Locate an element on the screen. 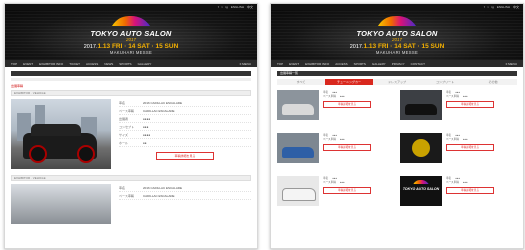 The height and width of the screenshot is (250, 525). nav-item: CONTACT is located at coordinates (418, 64).